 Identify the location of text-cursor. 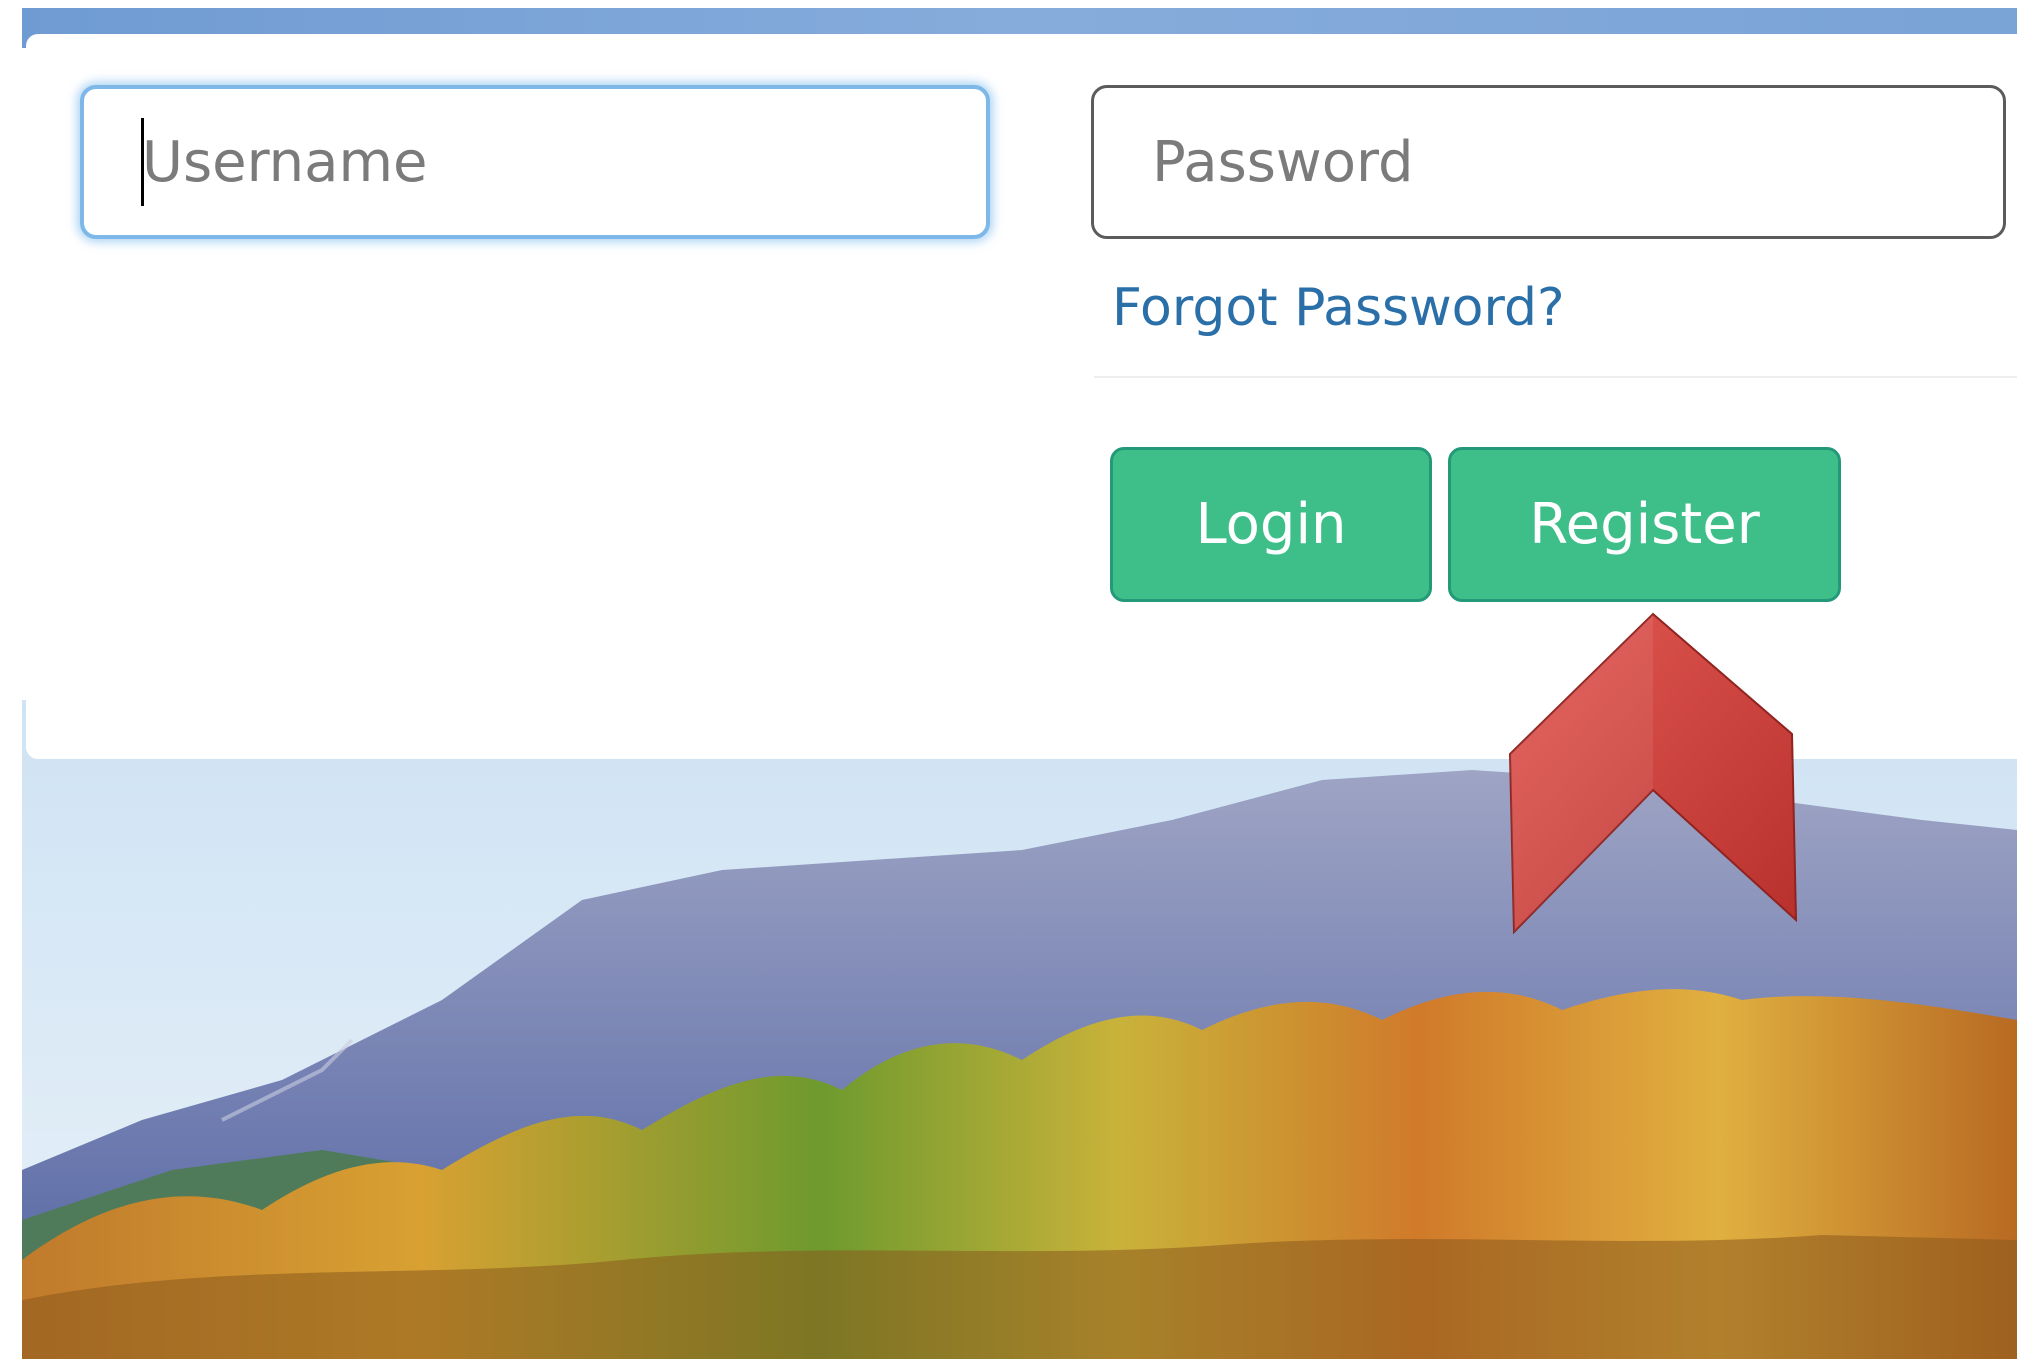
(142, 162).